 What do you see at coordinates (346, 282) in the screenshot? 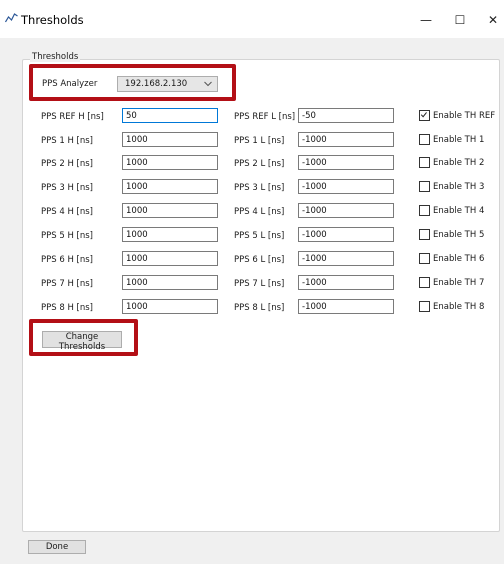
I see `pps-7-l-input` at bounding box center [346, 282].